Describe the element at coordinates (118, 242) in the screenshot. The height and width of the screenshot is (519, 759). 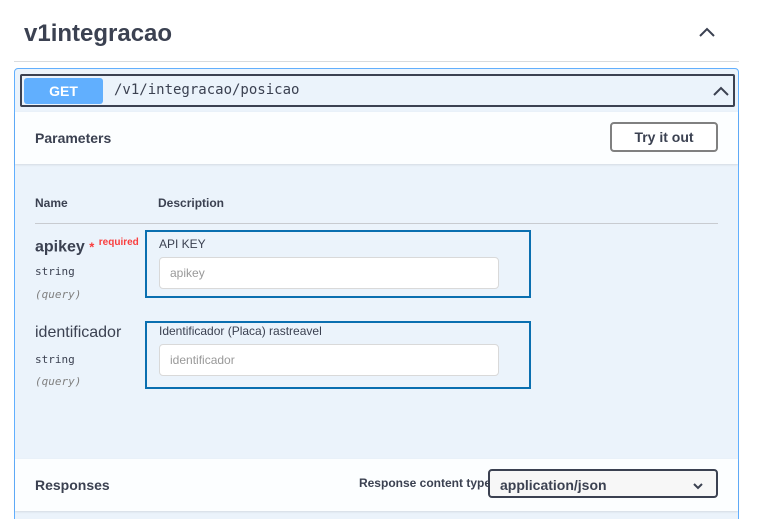
I see `required-label: required` at that location.